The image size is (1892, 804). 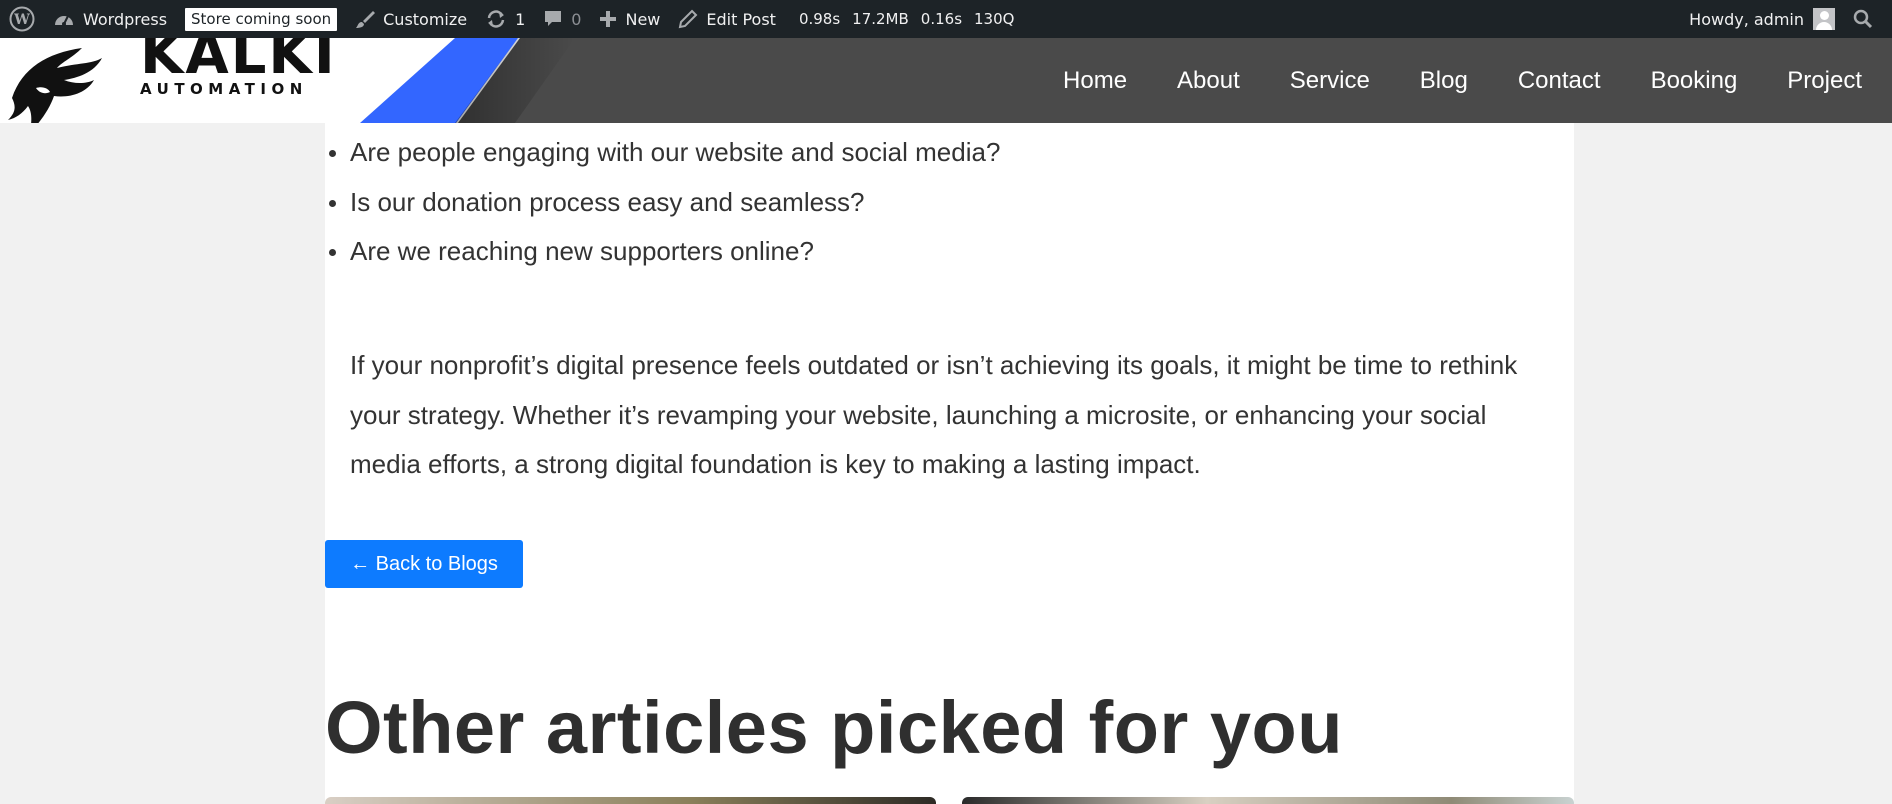 I want to click on brand-tagline: AUTOMATION, so click(x=224, y=89).